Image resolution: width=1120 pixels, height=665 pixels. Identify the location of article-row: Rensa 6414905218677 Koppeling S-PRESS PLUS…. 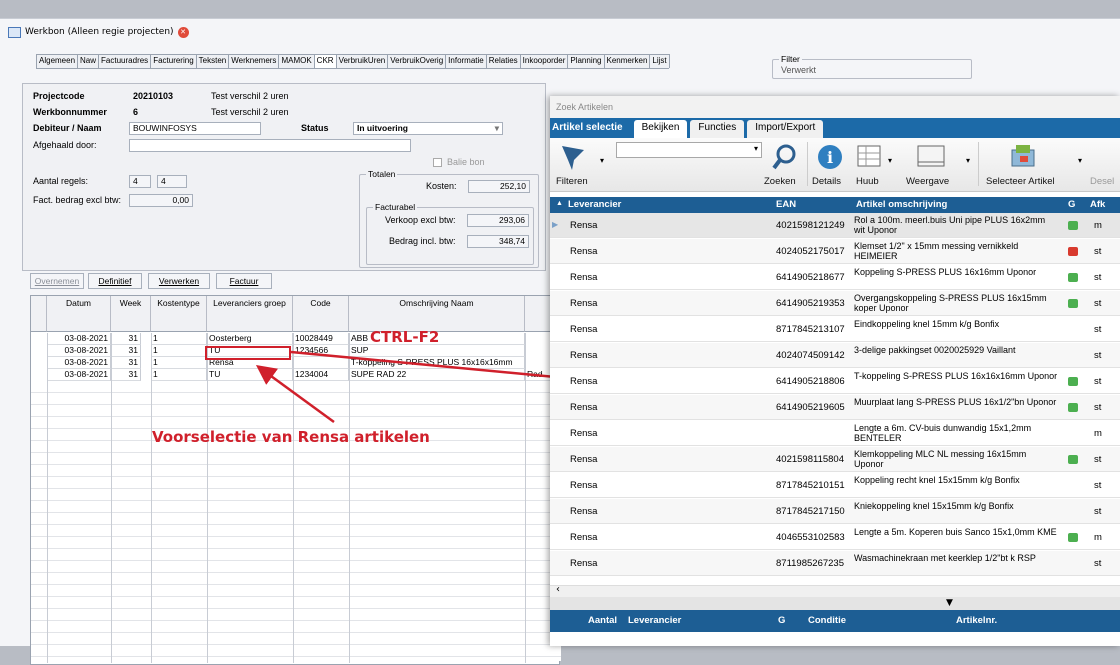
(835, 277).